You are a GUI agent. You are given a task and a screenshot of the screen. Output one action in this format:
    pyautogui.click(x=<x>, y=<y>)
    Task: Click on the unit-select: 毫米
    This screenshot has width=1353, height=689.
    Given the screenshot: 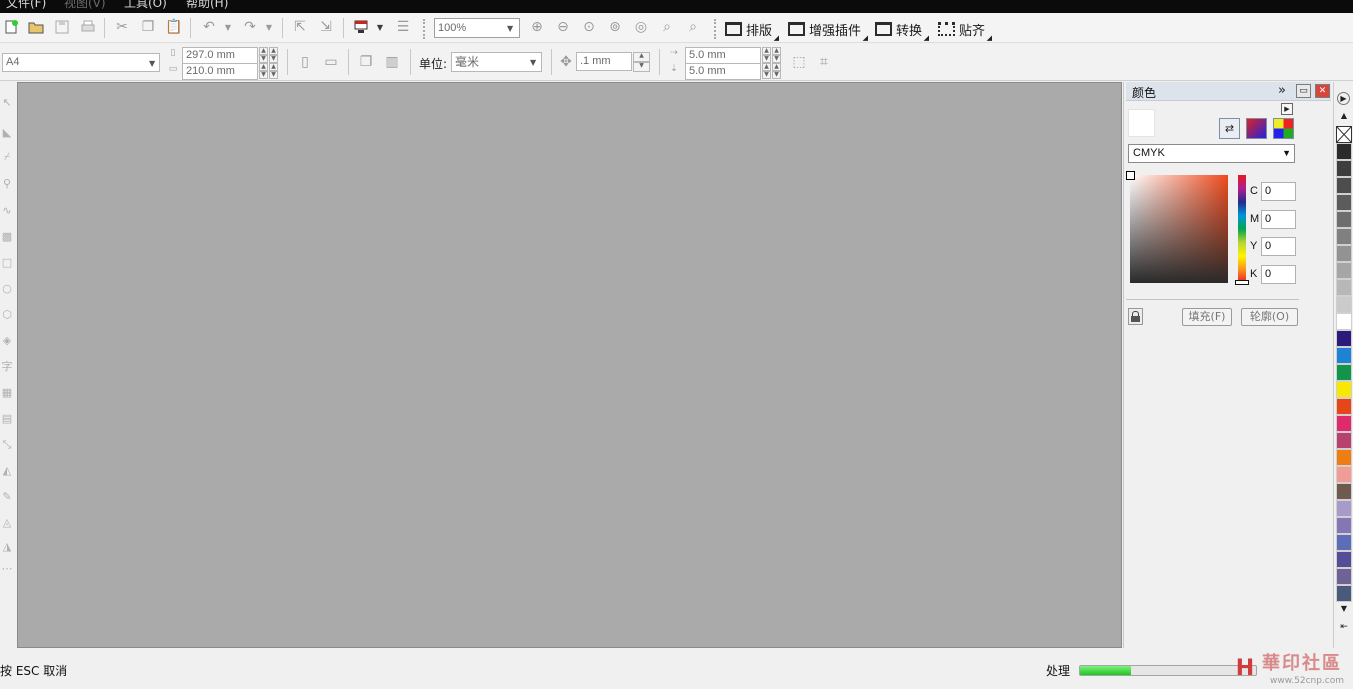 What is the action you would take?
    pyautogui.click(x=496, y=62)
    